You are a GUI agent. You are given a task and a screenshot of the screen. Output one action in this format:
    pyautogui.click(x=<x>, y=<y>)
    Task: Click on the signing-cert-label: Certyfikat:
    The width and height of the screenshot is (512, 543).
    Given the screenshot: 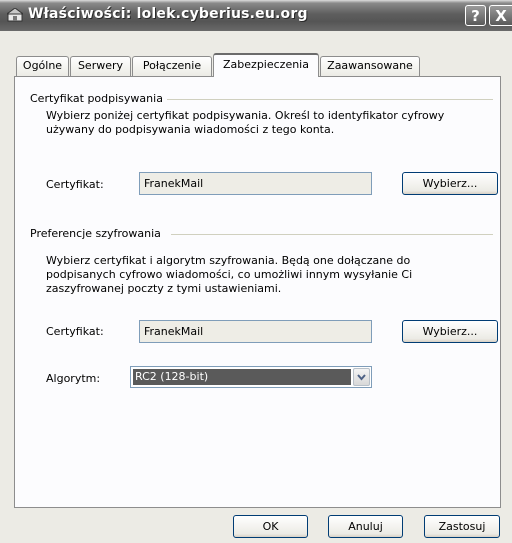 What is the action you would take?
    pyautogui.click(x=75, y=184)
    